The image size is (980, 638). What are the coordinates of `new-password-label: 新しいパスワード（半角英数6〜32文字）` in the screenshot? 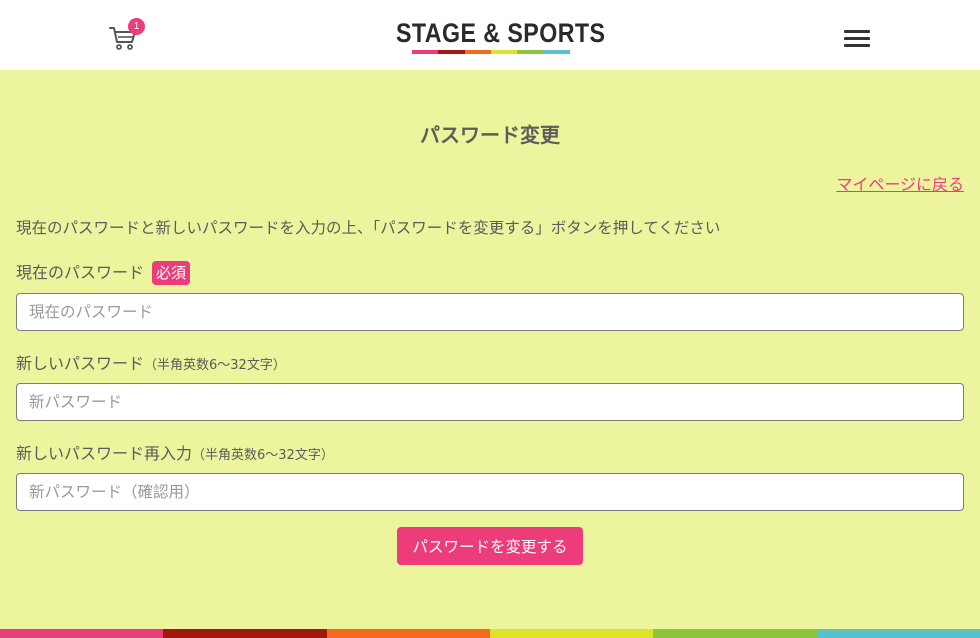 It's located at (151, 362).